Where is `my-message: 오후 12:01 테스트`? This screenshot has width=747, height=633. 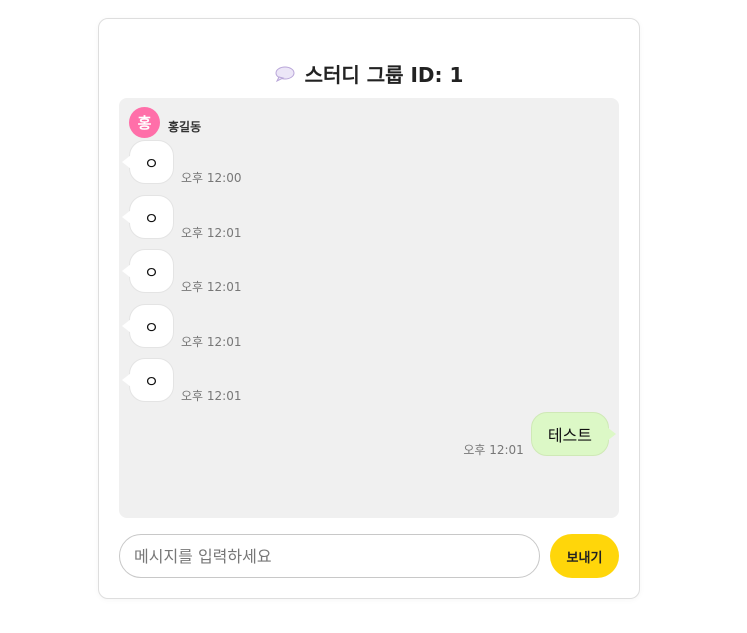 my-message: 오후 12:01 테스트 is located at coordinates (540, 434).